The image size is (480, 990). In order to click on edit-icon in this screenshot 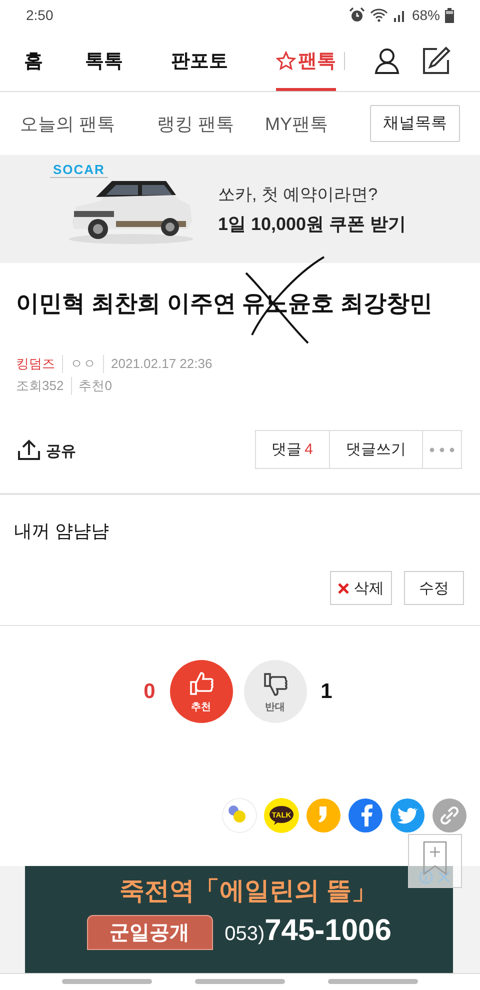, I will do `click(436, 61)`.